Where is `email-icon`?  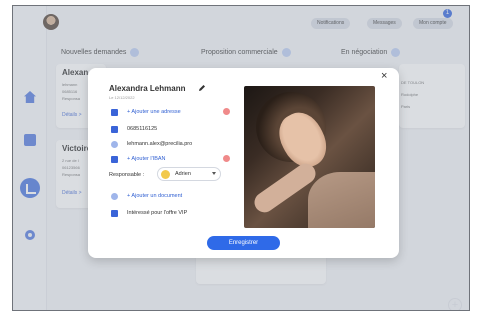
email-icon is located at coordinates (114, 144).